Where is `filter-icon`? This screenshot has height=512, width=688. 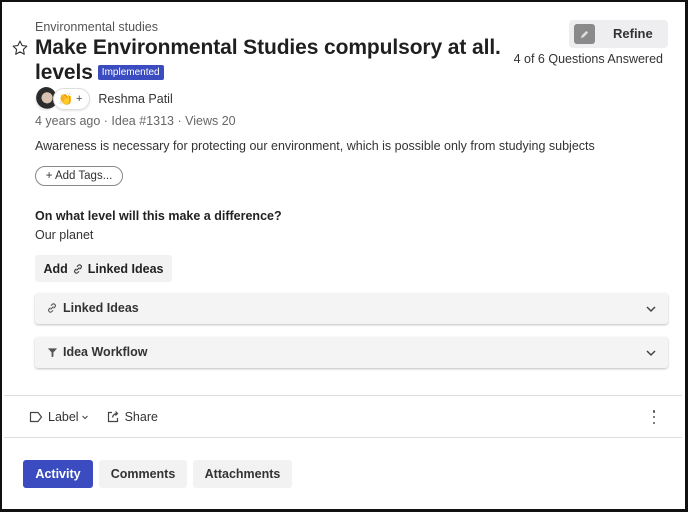
filter-icon is located at coordinates (52, 352).